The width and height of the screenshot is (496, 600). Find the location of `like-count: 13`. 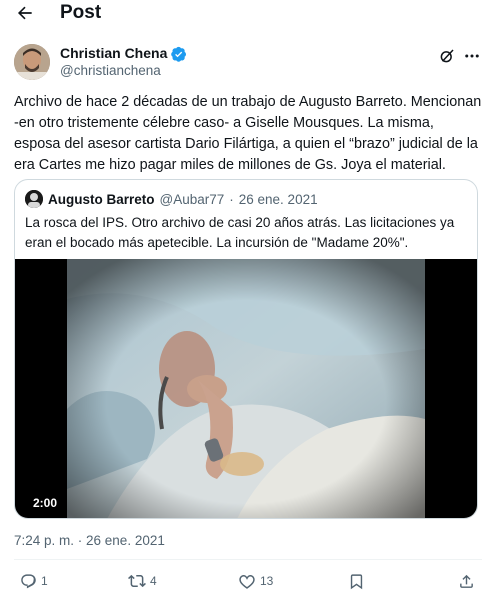

like-count: 13 is located at coordinates (267, 581).